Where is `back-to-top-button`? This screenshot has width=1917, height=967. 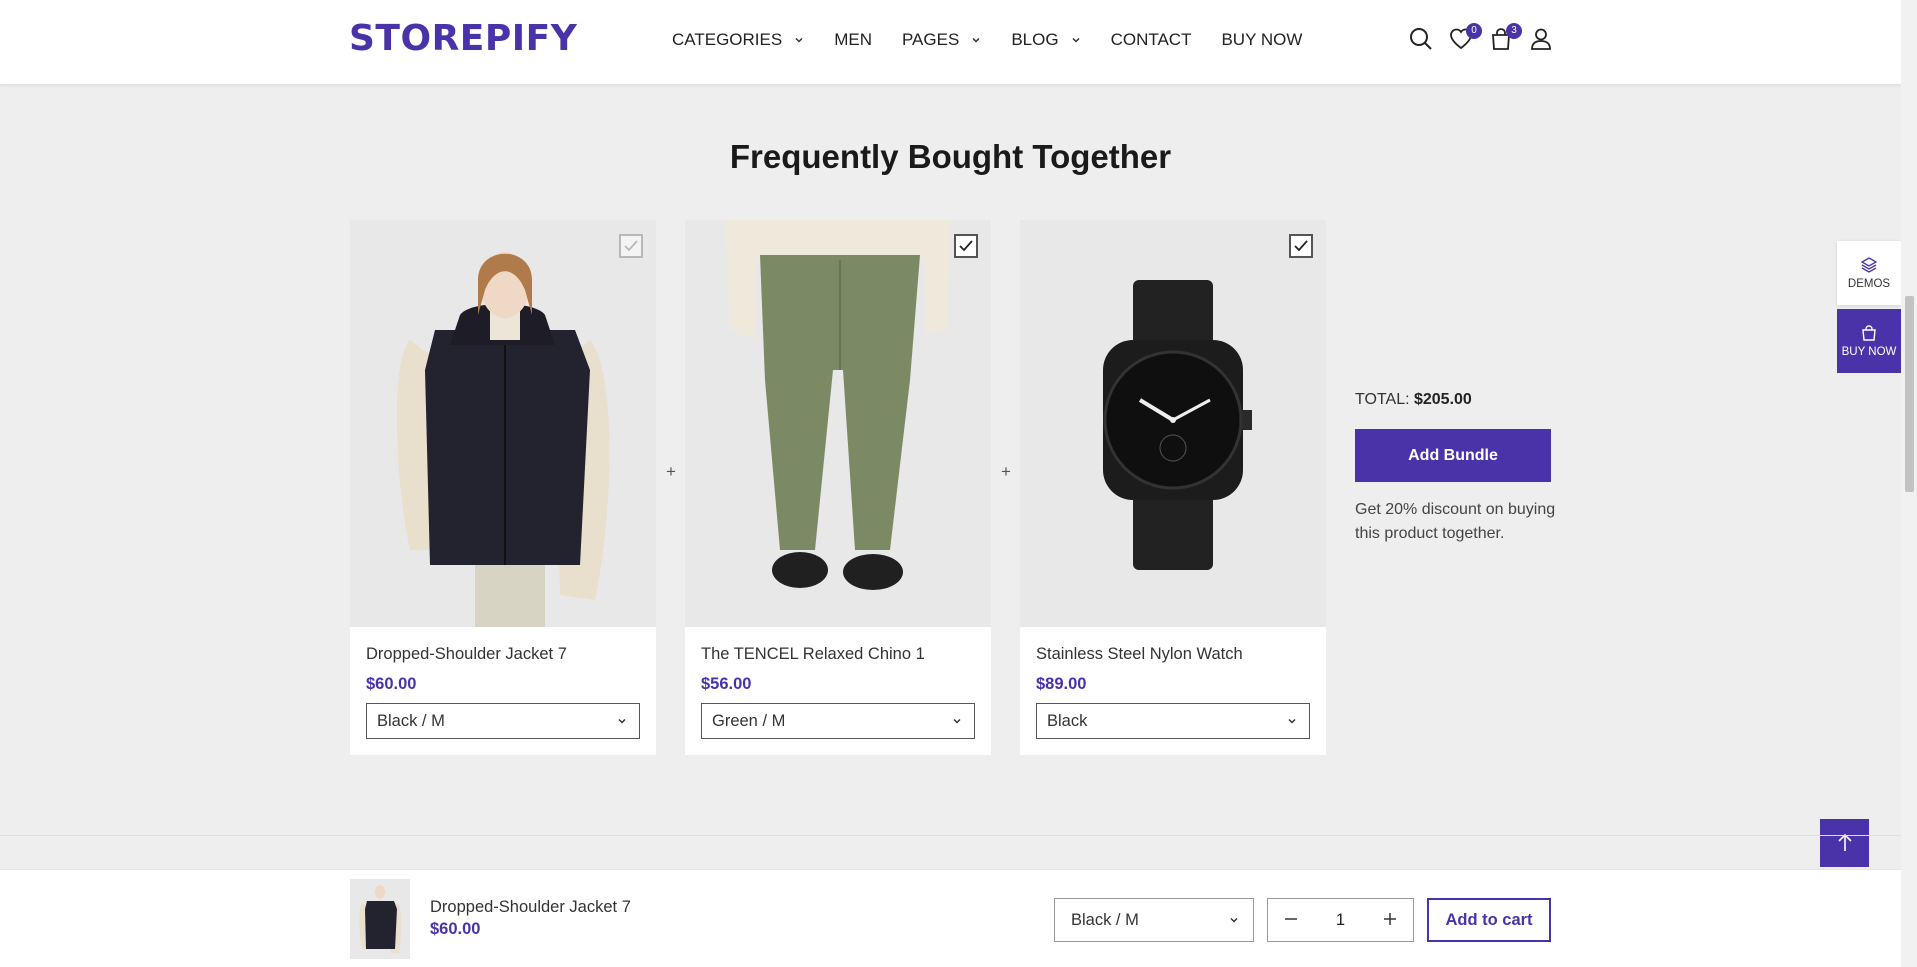
back-to-top-button is located at coordinates (1844, 843).